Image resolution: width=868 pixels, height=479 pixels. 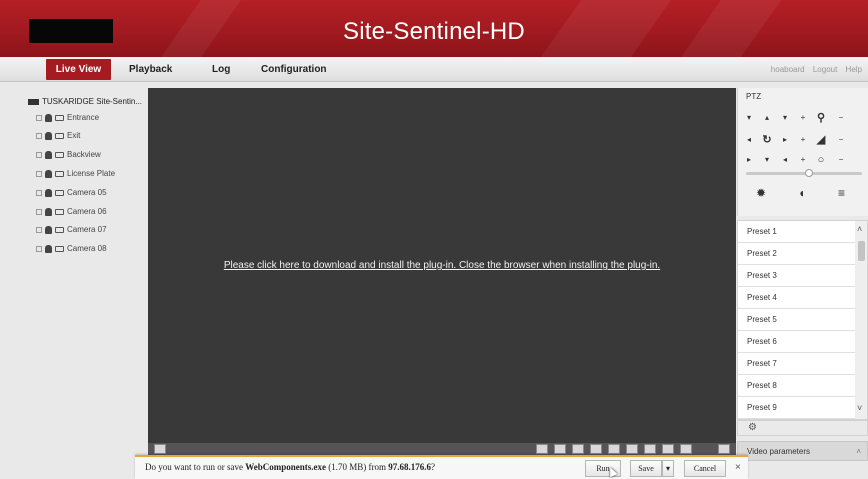 I want to click on preset-settings-icon: ⚙, so click(x=752, y=427).